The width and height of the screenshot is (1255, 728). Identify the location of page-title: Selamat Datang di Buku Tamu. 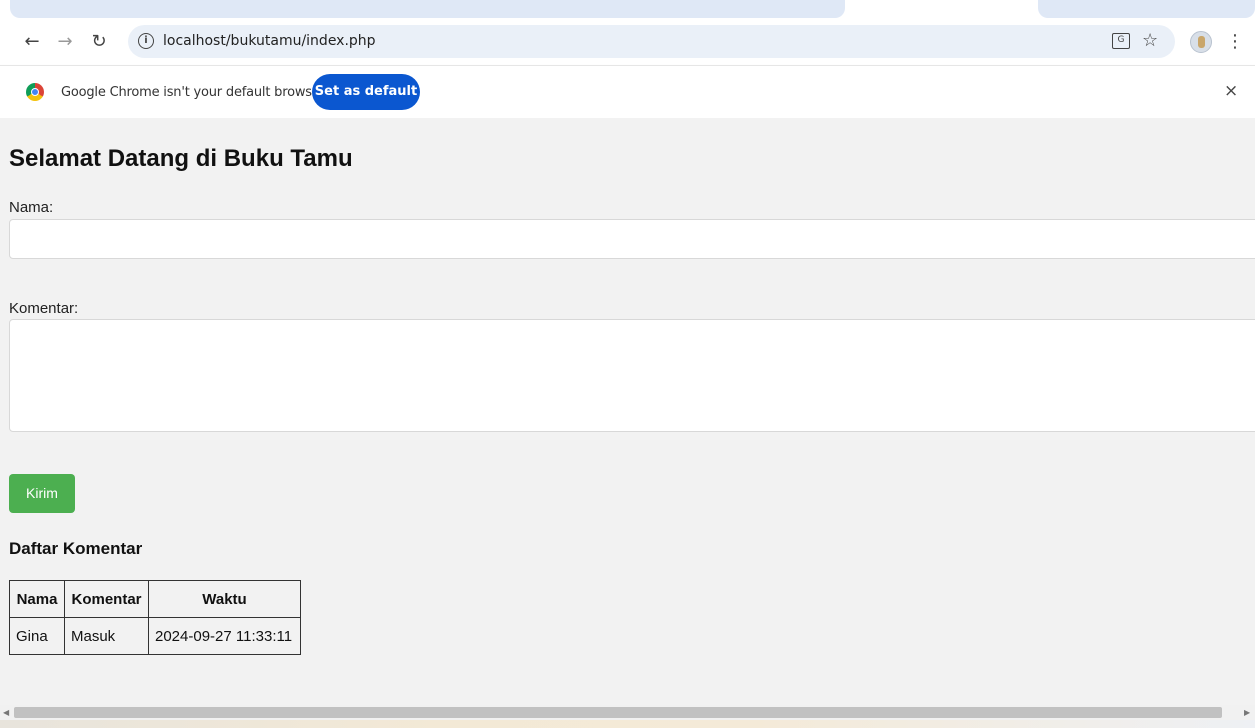
(181, 158).